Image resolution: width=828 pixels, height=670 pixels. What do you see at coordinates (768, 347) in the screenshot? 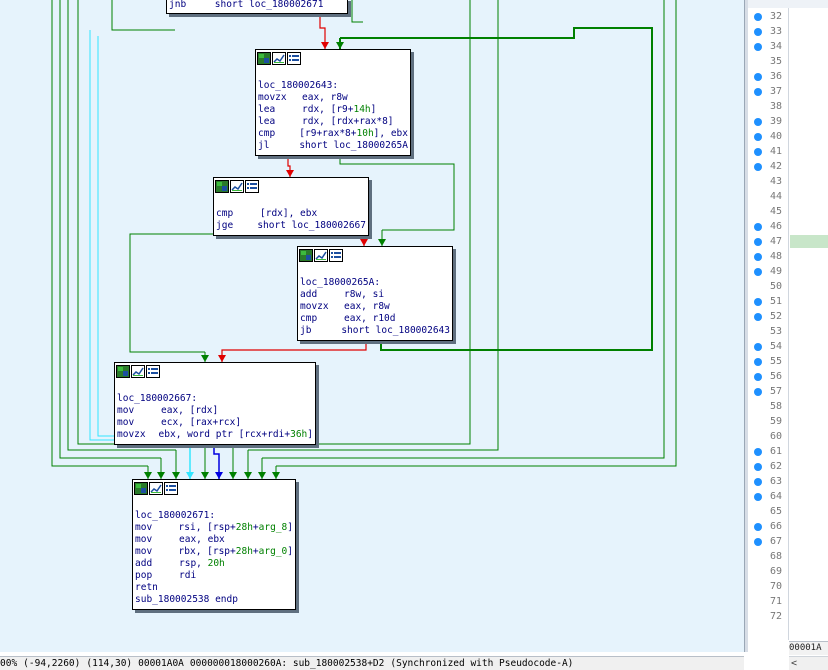
I see `gutter-line: 54` at bounding box center [768, 347].